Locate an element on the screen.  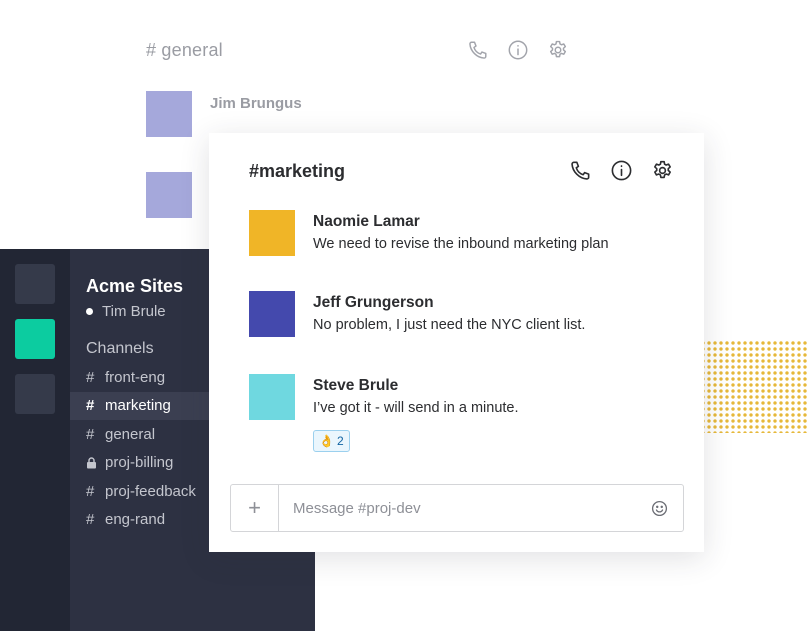
channel-actions is located at coordinates (621, 170).